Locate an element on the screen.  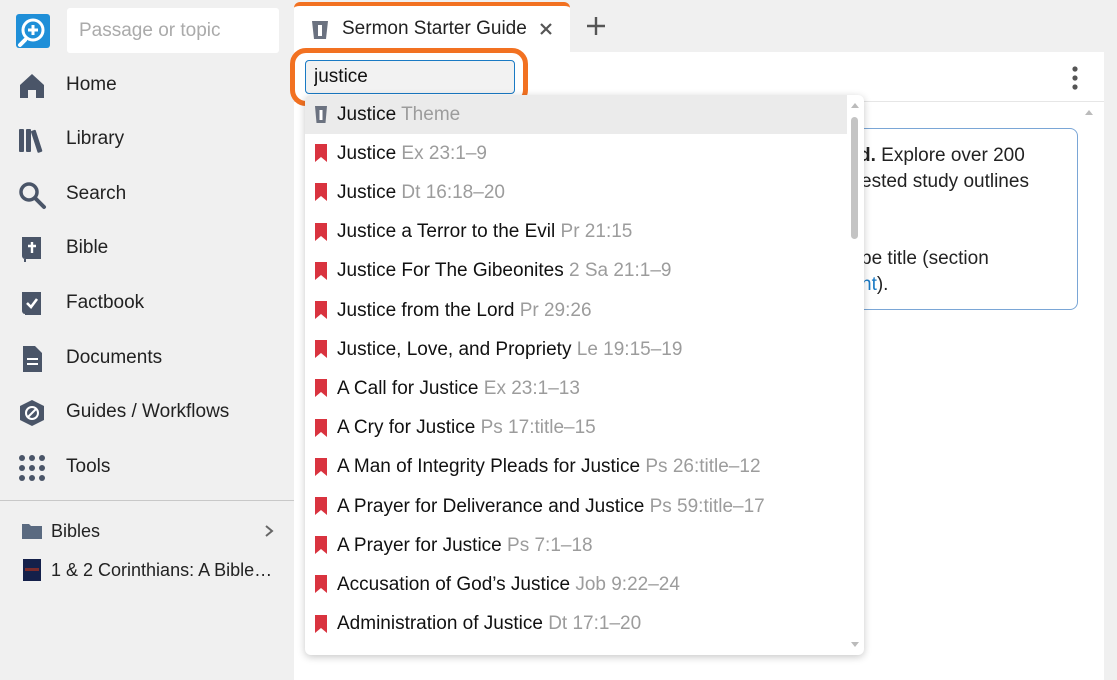
sidebar-item-label: Search is located at coordinates (96, 193).